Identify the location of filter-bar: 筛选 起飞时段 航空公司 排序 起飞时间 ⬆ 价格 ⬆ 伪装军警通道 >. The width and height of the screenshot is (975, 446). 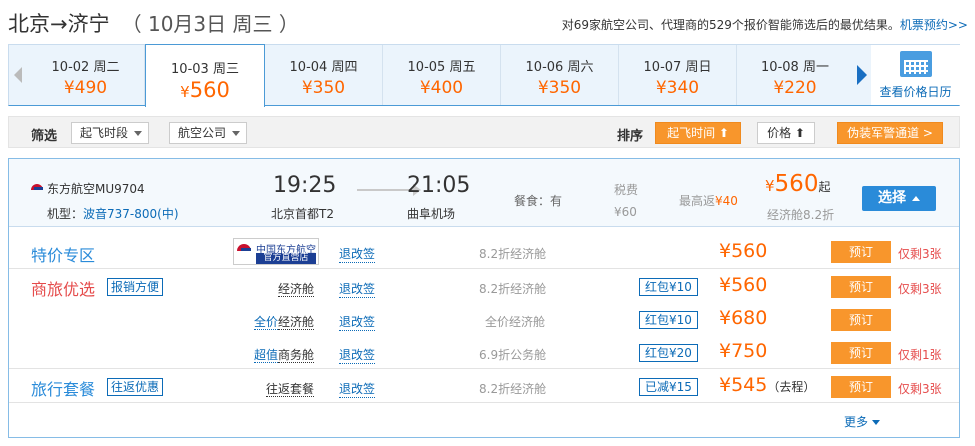
(484, 132).